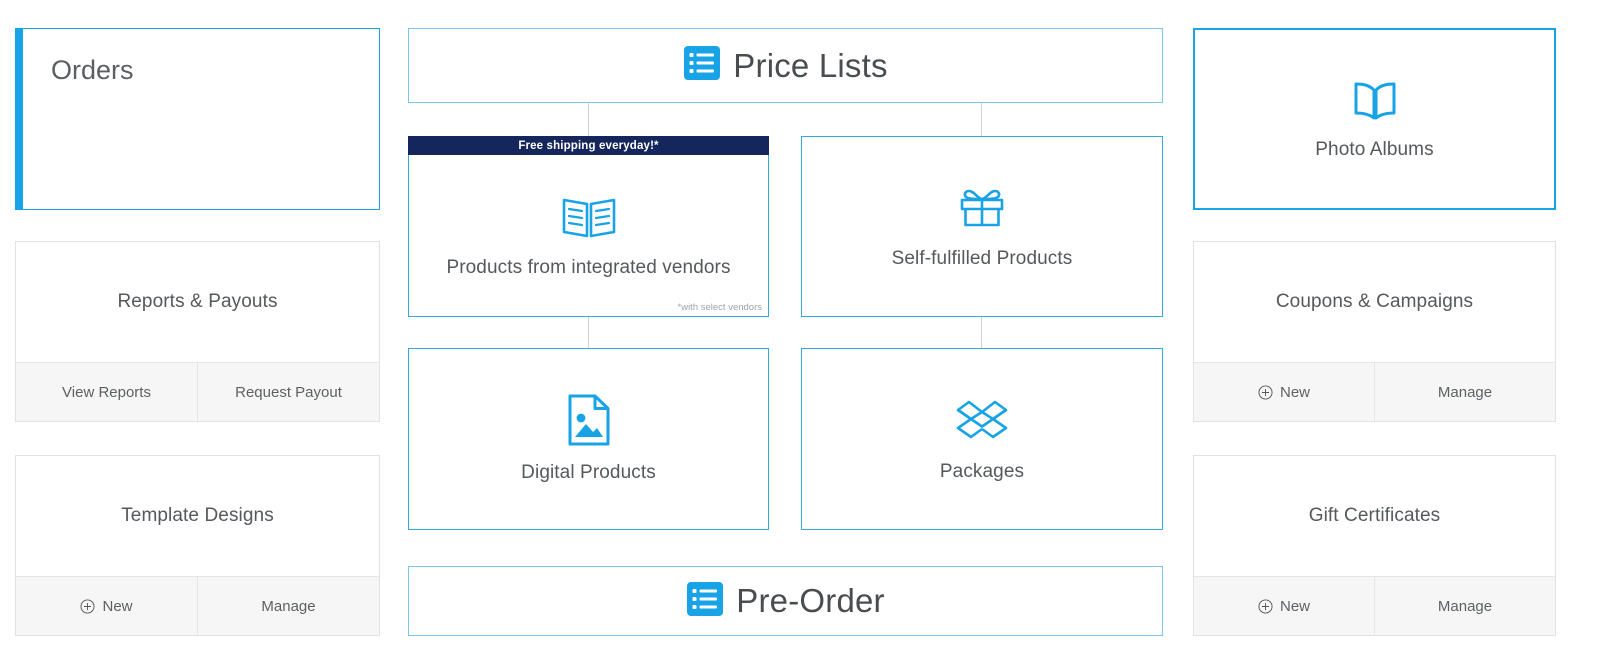 The height and width of the screenshot is (666, 1600). I want to click on pre-order-header-title: Pre-Order, so click(810, 600).